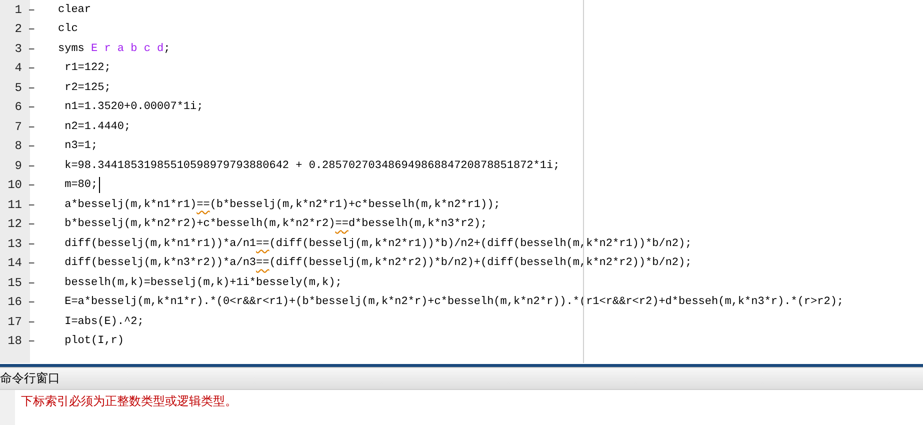 This screenshot has height=425, width=923. I want to click on line-number: 8, so click(18, 146).